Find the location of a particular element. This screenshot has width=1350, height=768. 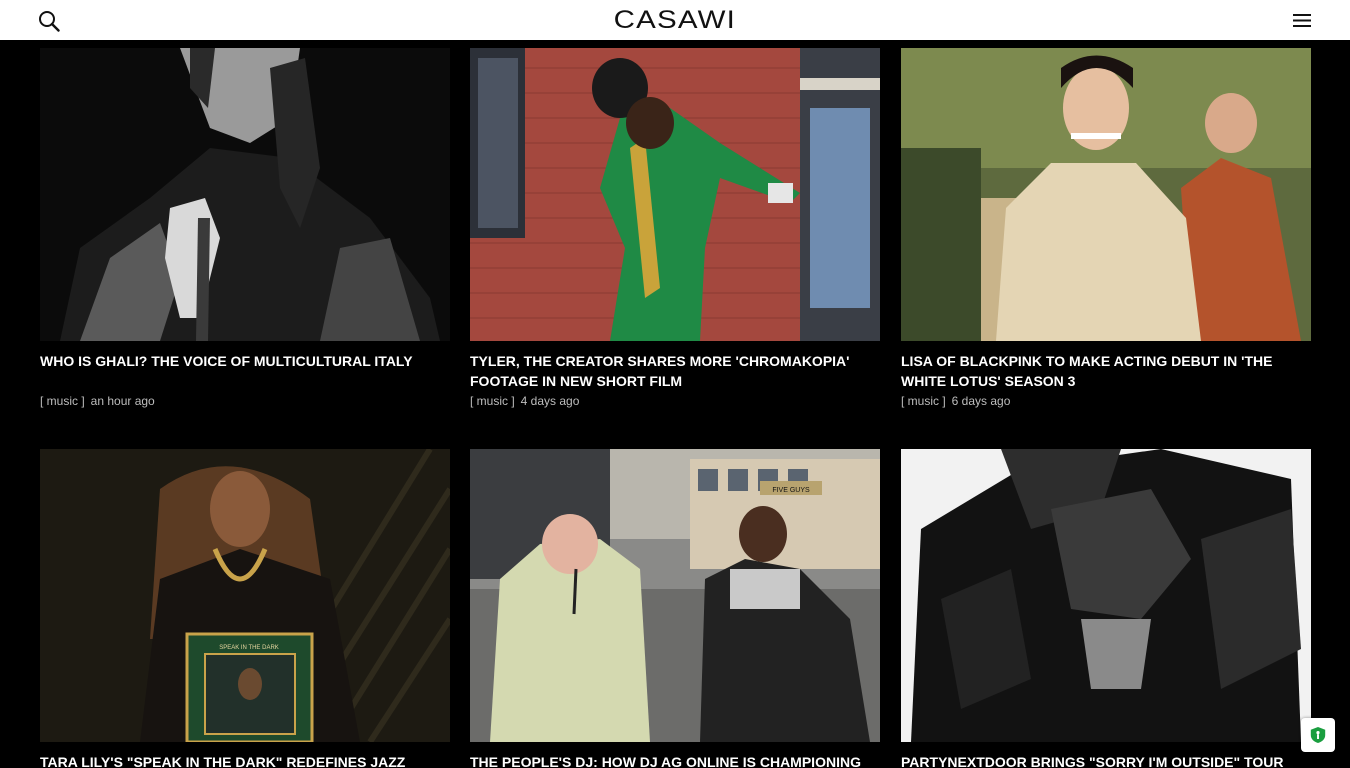

article-timestamp: an hour ago is located at coordinates (122, 401).